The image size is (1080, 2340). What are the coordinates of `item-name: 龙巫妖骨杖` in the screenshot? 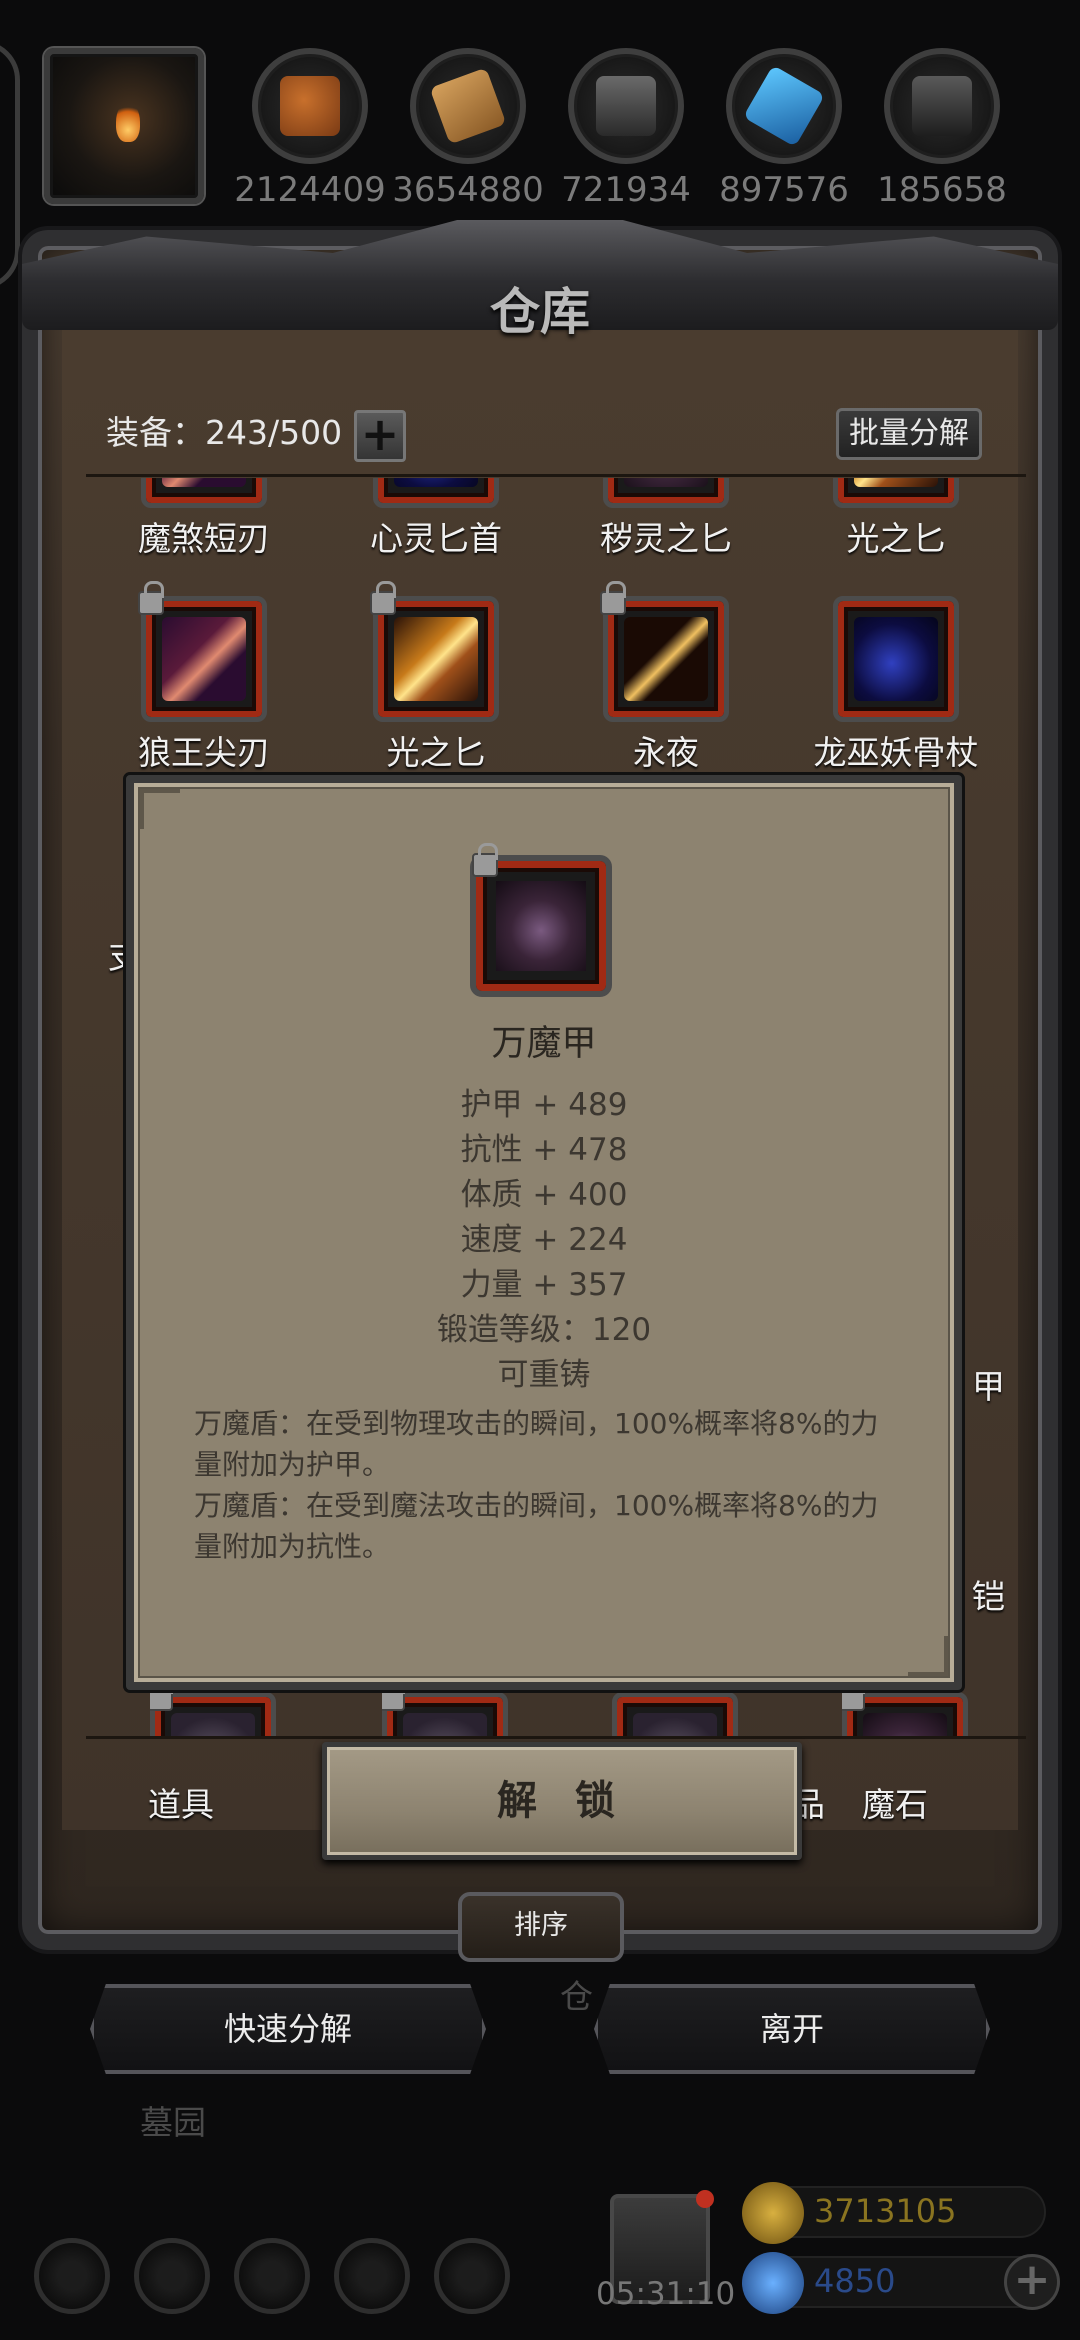 It's located at (896, 752).